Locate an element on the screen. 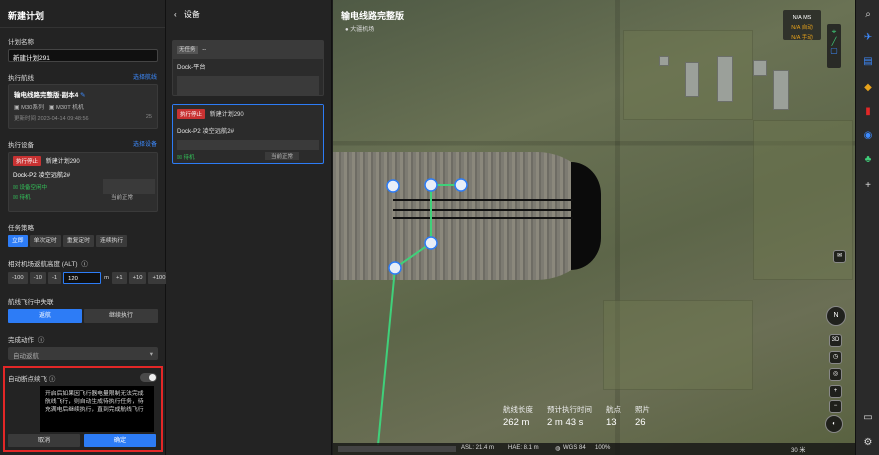 Image resolution: width=879 pixels, height=455 pixels. device-item-selected: 执行停止 新建计划290 Dock-P2 凌空远航2# ☒ 待机 当前正常 is located at coordinates (248, 134).